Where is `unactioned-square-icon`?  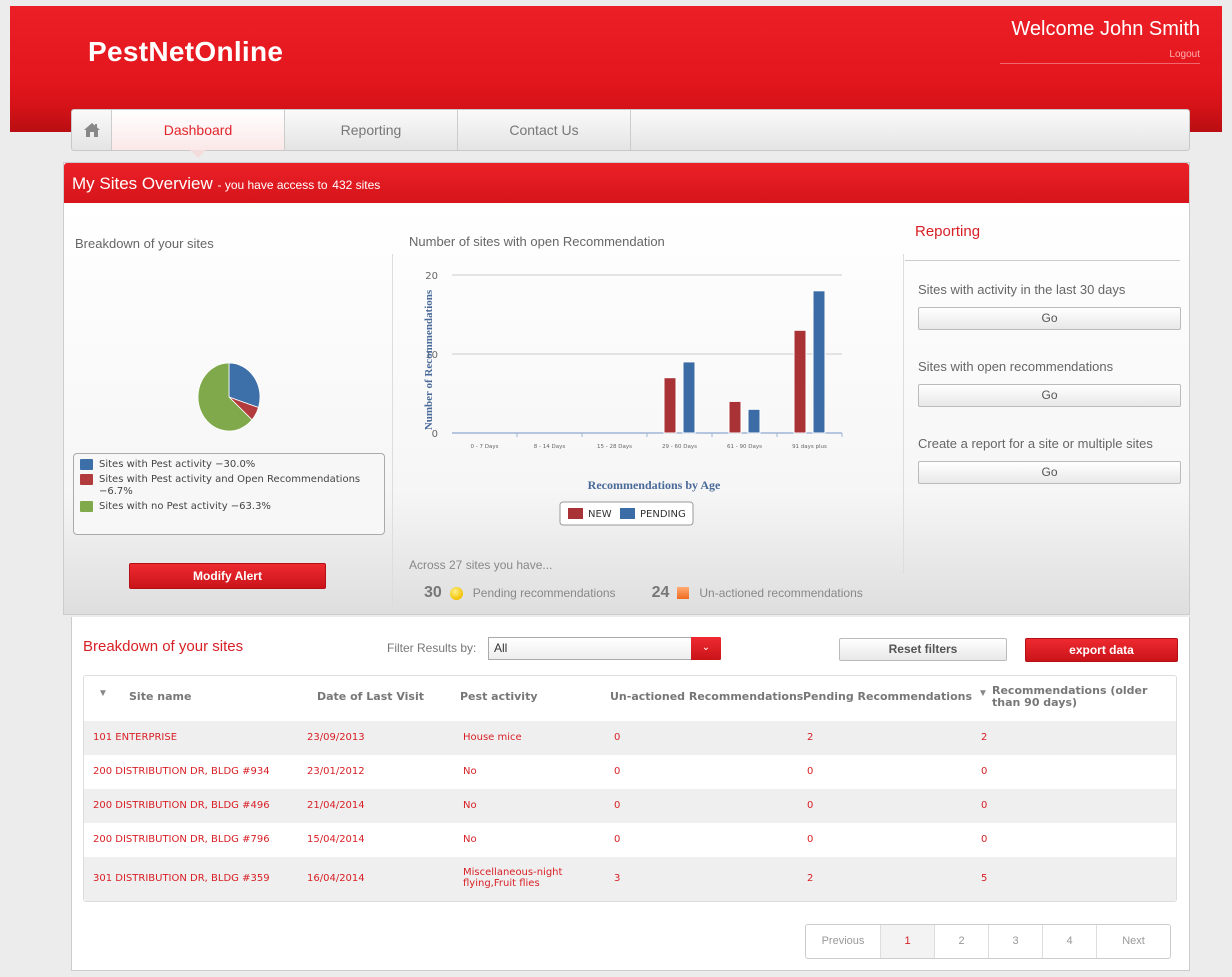 unactioned-square-icon is located at coordinates (683, 593).